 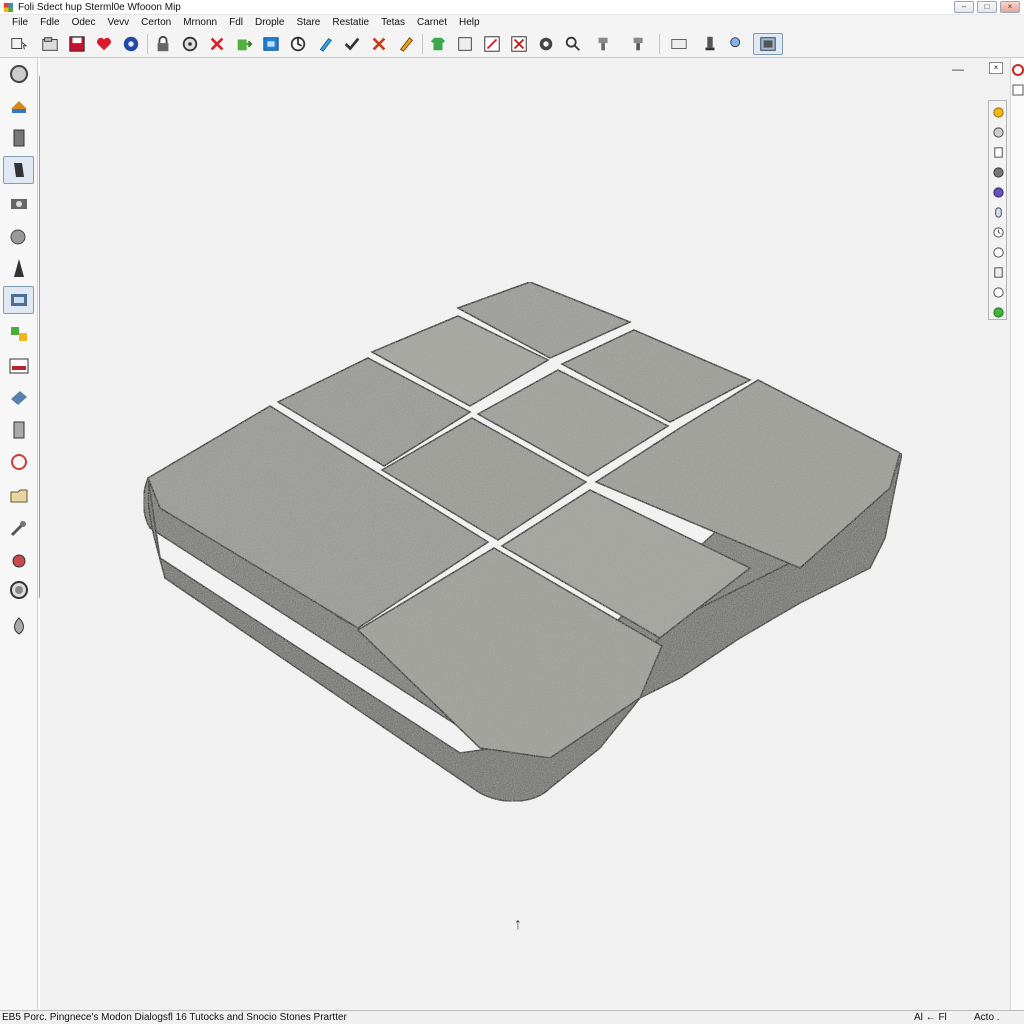 I want to click on rotate-icon, so click(x=298, y=44).